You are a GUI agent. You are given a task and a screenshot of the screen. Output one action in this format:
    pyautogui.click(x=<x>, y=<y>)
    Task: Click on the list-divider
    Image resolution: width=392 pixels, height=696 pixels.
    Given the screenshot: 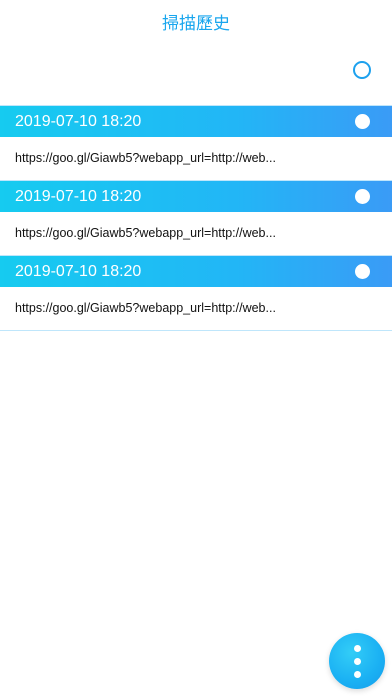 What is the action you would take?
    pyautogui.click(x=196, y=330)
    